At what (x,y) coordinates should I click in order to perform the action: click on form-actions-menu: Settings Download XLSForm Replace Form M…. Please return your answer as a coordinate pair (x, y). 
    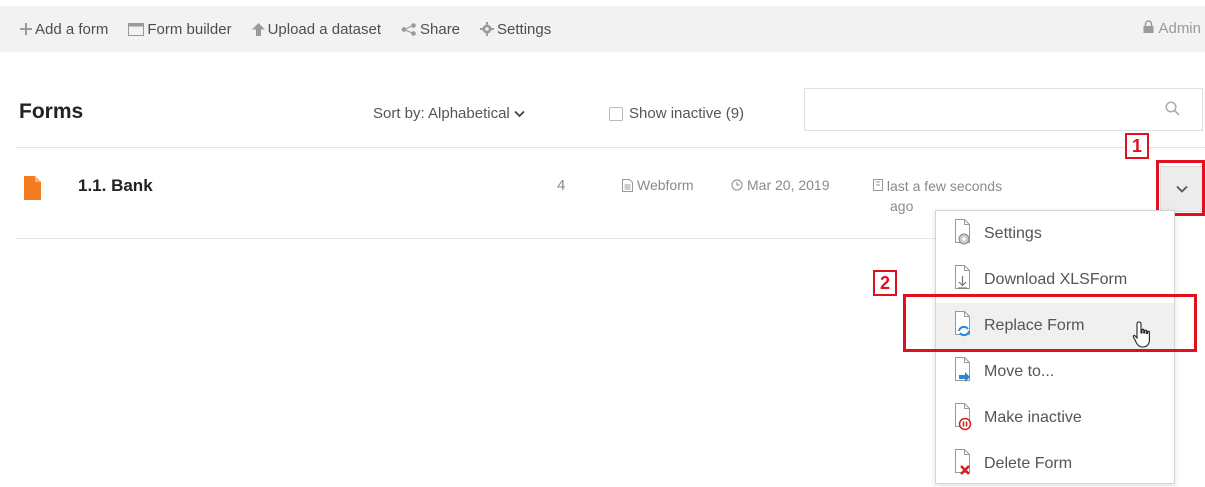
    Looking at the image, I should click on (1055, 347).